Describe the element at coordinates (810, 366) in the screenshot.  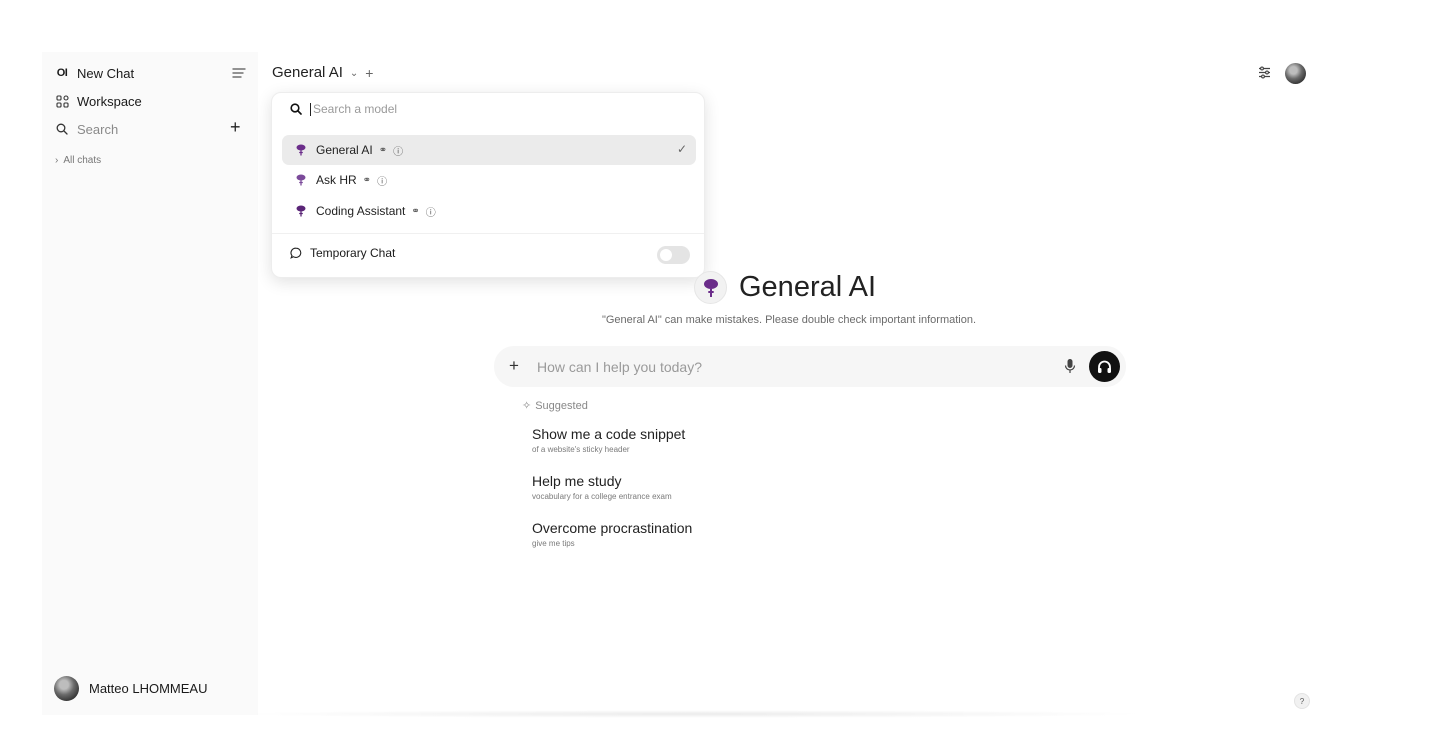
I see `chat-input-bar: + How can I help you today?` at that location.